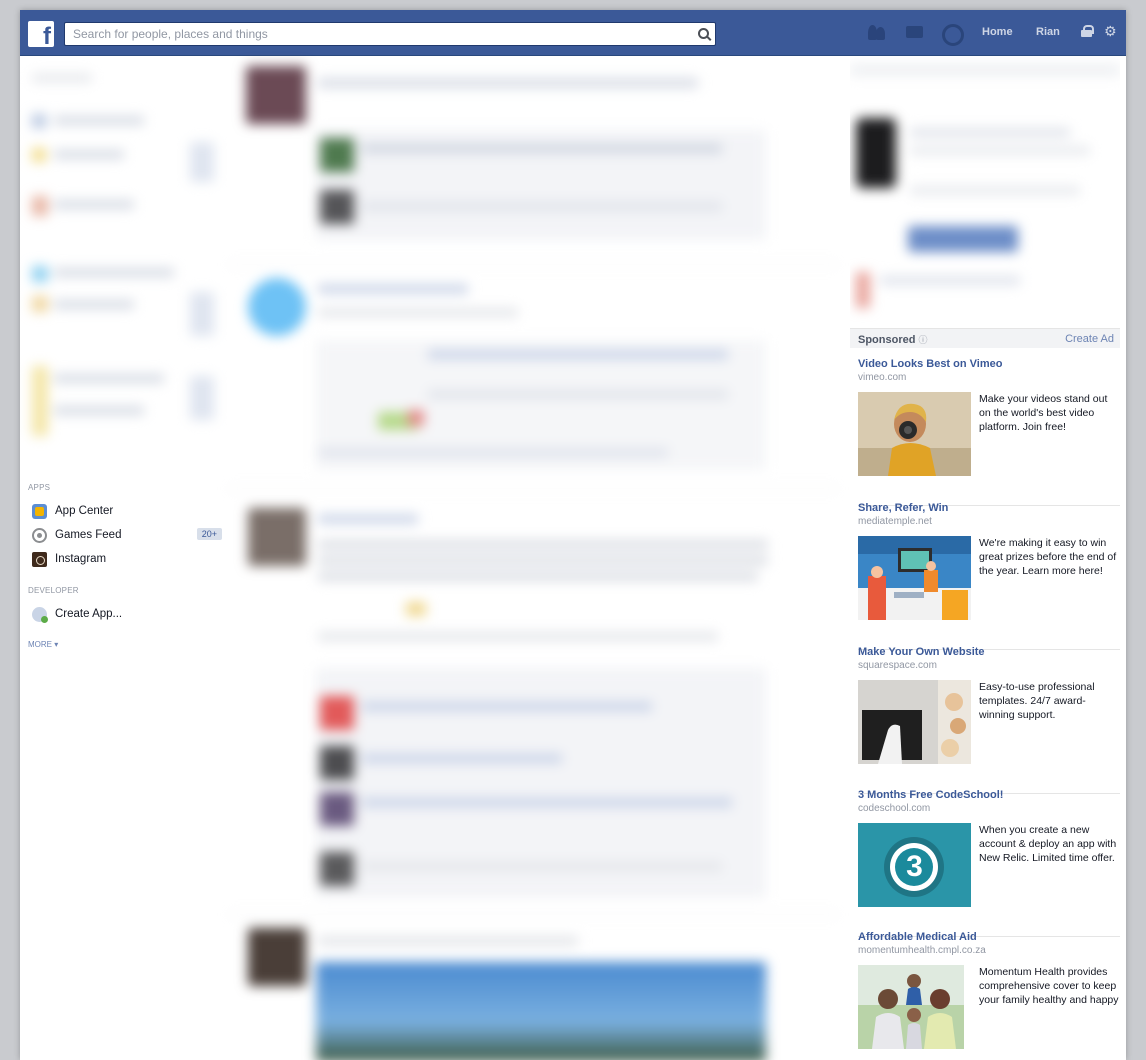 The height and width of the screenshot is (1060, 1146). Describe the element at coordinates (894, 808) in the screenshot. I see `ad-domain: codeschool.com` at that location.